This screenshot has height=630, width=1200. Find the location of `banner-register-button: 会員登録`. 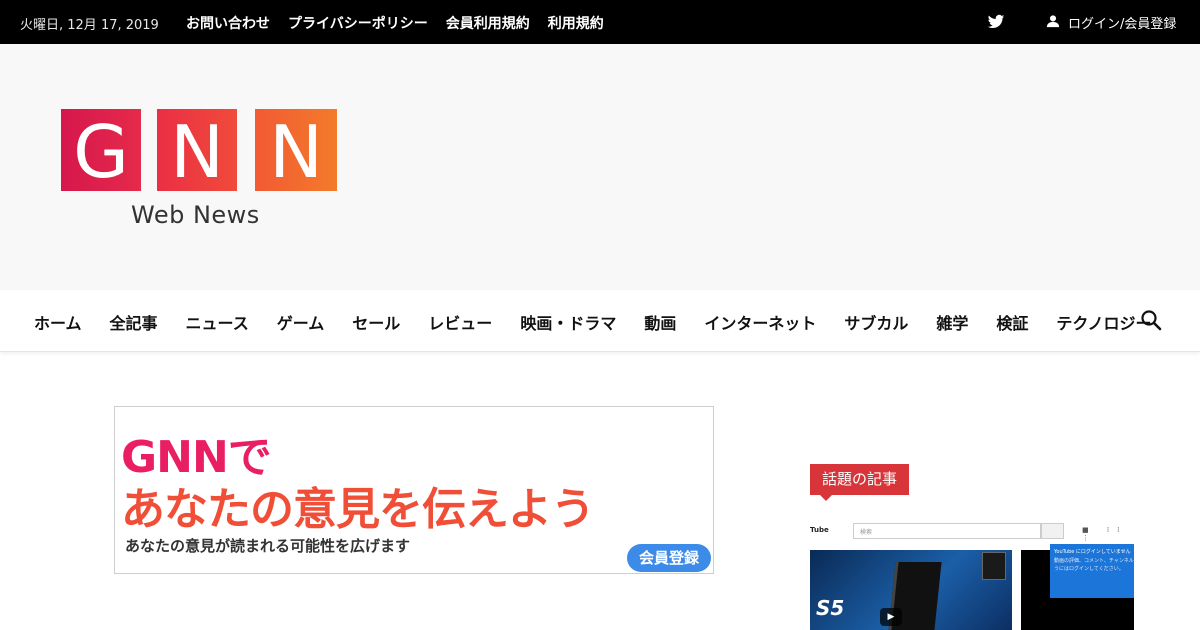

banner-register-button: 会員登録 is located at coordinates (669, 558).